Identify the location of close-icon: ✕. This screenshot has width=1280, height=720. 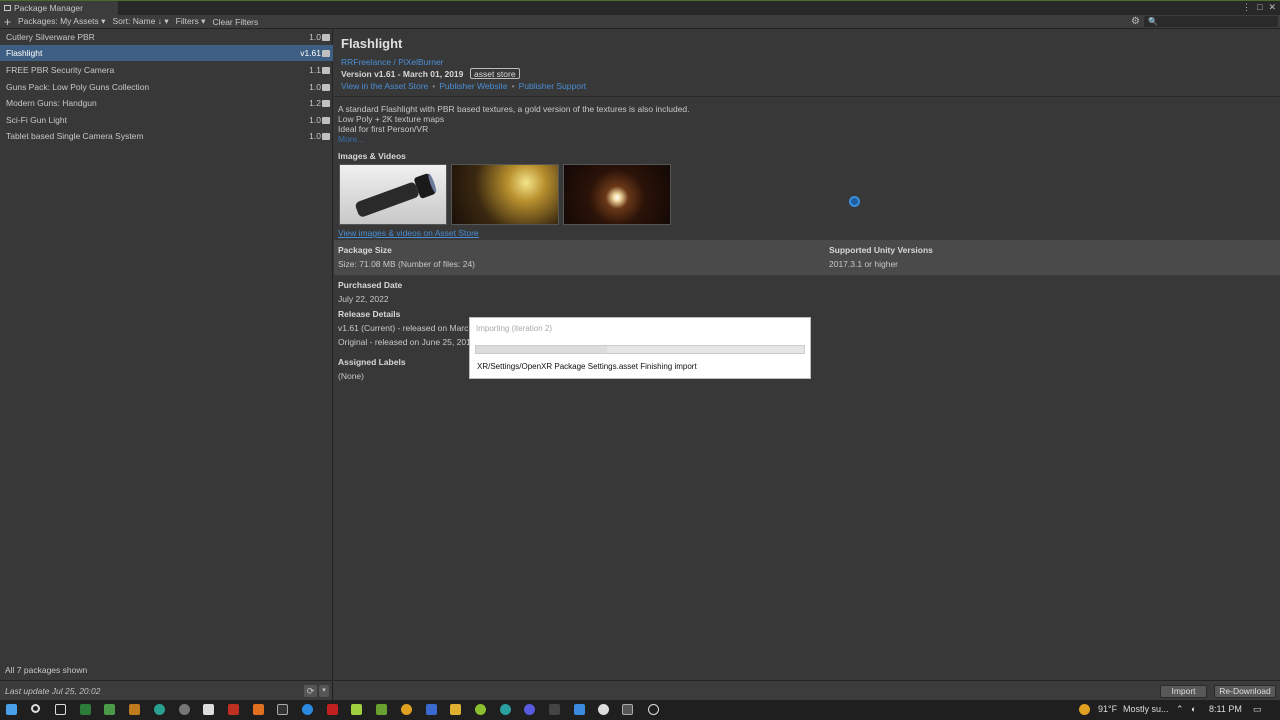
(1272, 7).